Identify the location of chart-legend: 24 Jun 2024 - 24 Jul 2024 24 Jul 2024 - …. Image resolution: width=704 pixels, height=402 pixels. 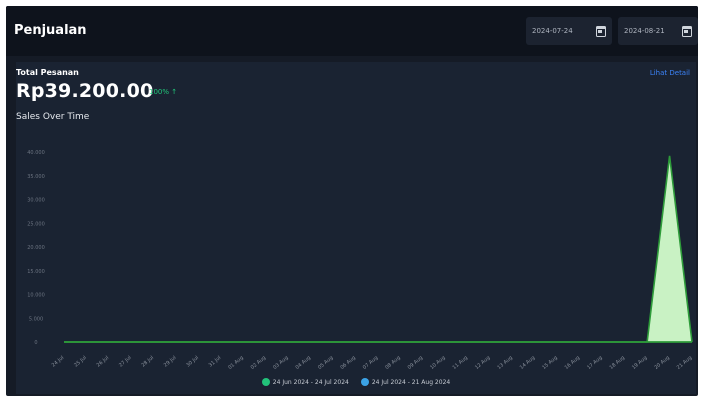
(356, 382).